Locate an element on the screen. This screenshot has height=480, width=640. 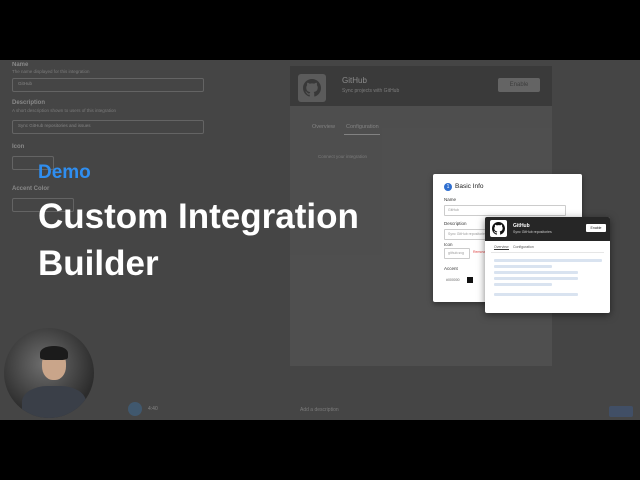
name-field: GitHub is located at coordinates (108, 85).